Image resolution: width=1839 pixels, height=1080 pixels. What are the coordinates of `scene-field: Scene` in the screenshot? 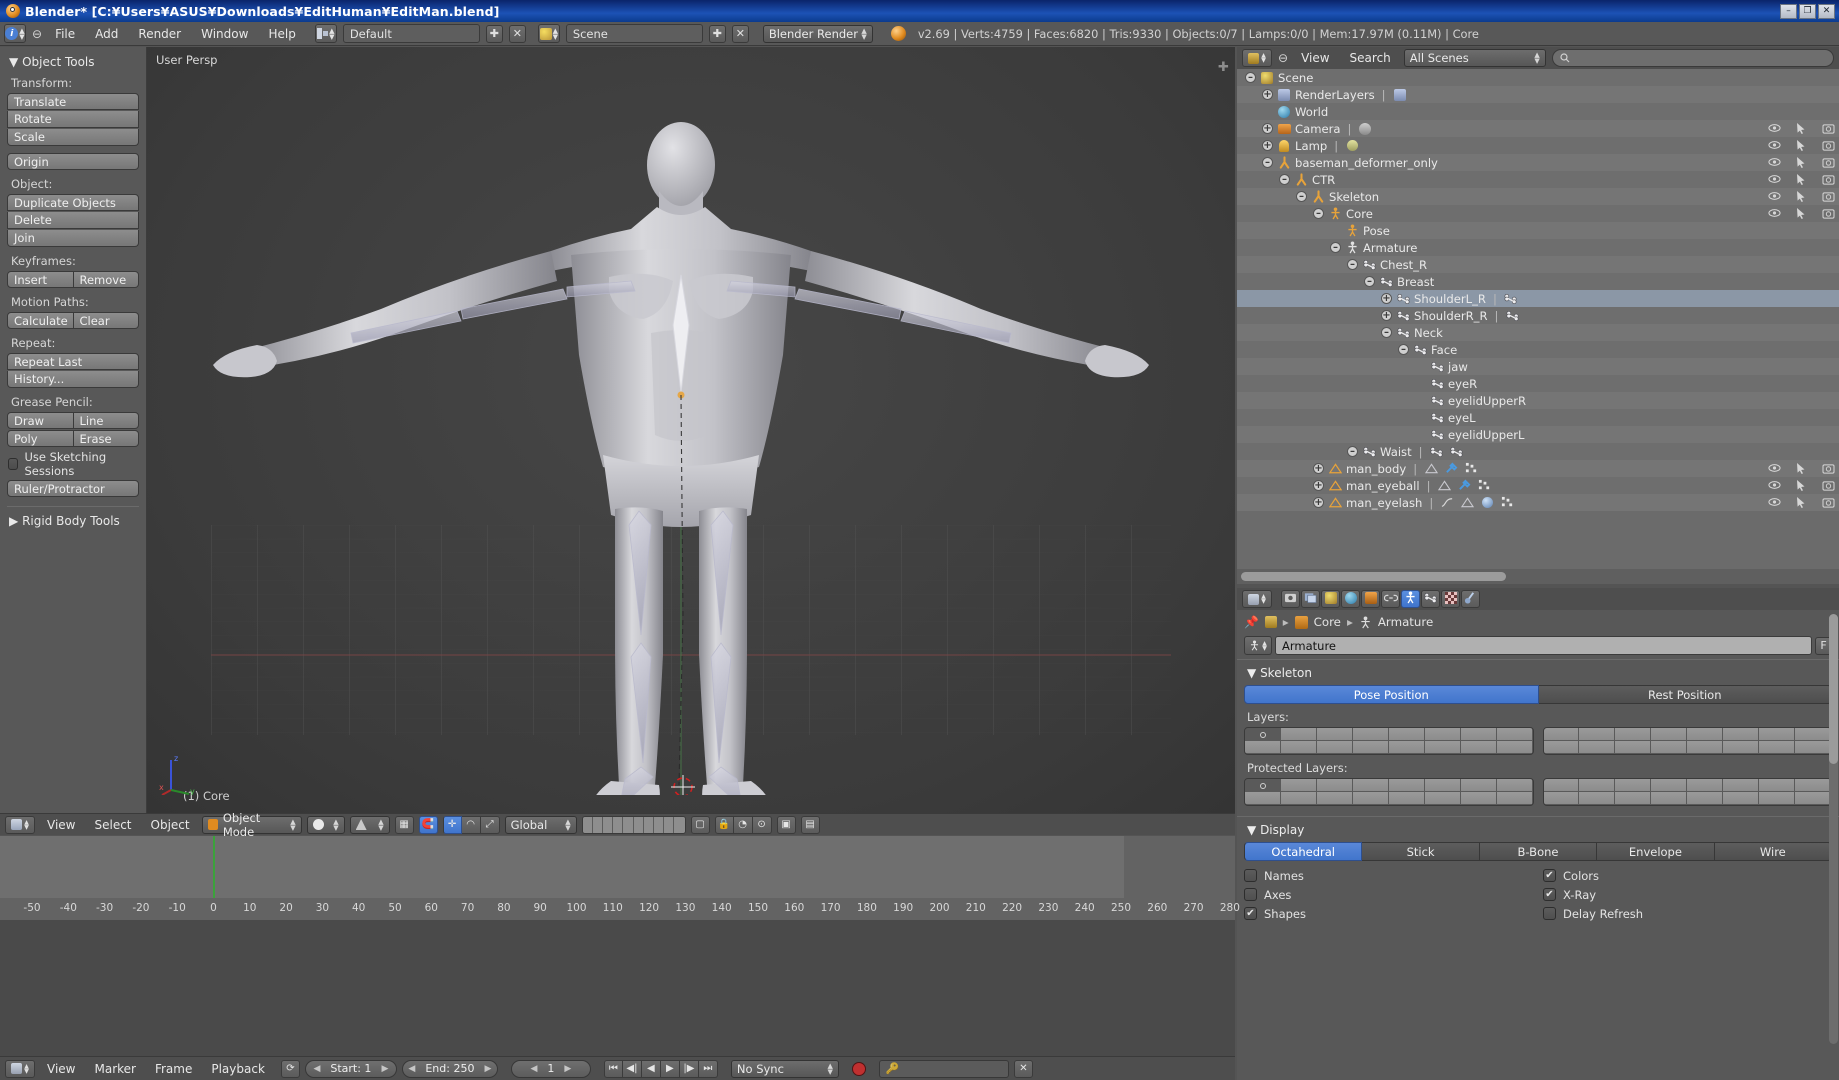 It's located at (634, 33).